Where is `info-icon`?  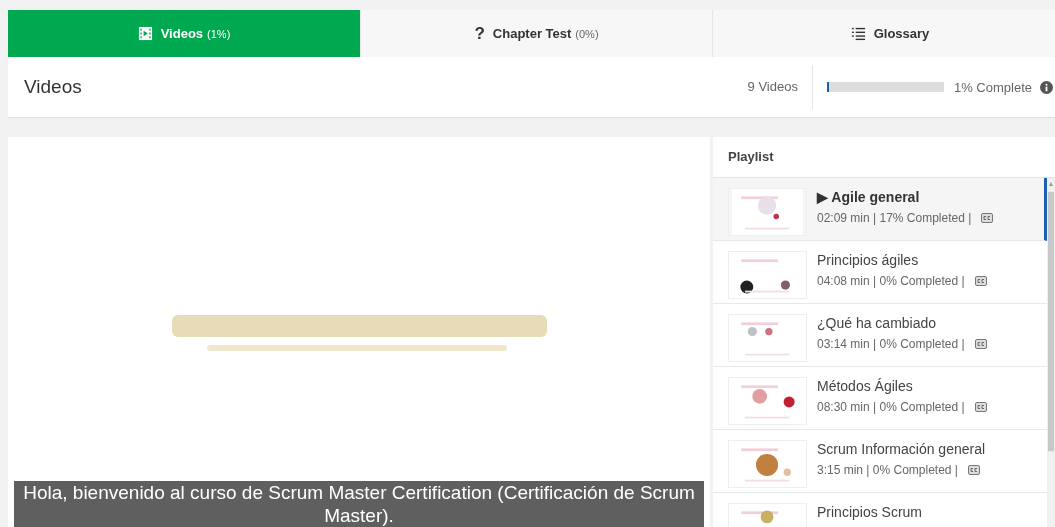 info-icon is located at coordinates (1046, 87).